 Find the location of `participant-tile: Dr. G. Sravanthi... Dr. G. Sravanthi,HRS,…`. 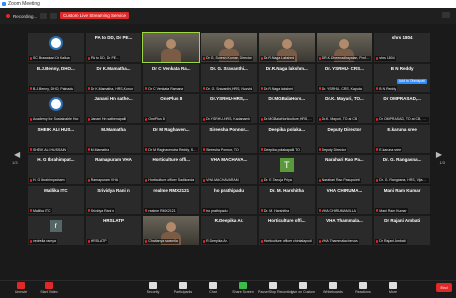

participant-tile: Dr. G. Sravanthi... Dr. G. Sravanthi,HRS,… is located at coordinates (229, 77).